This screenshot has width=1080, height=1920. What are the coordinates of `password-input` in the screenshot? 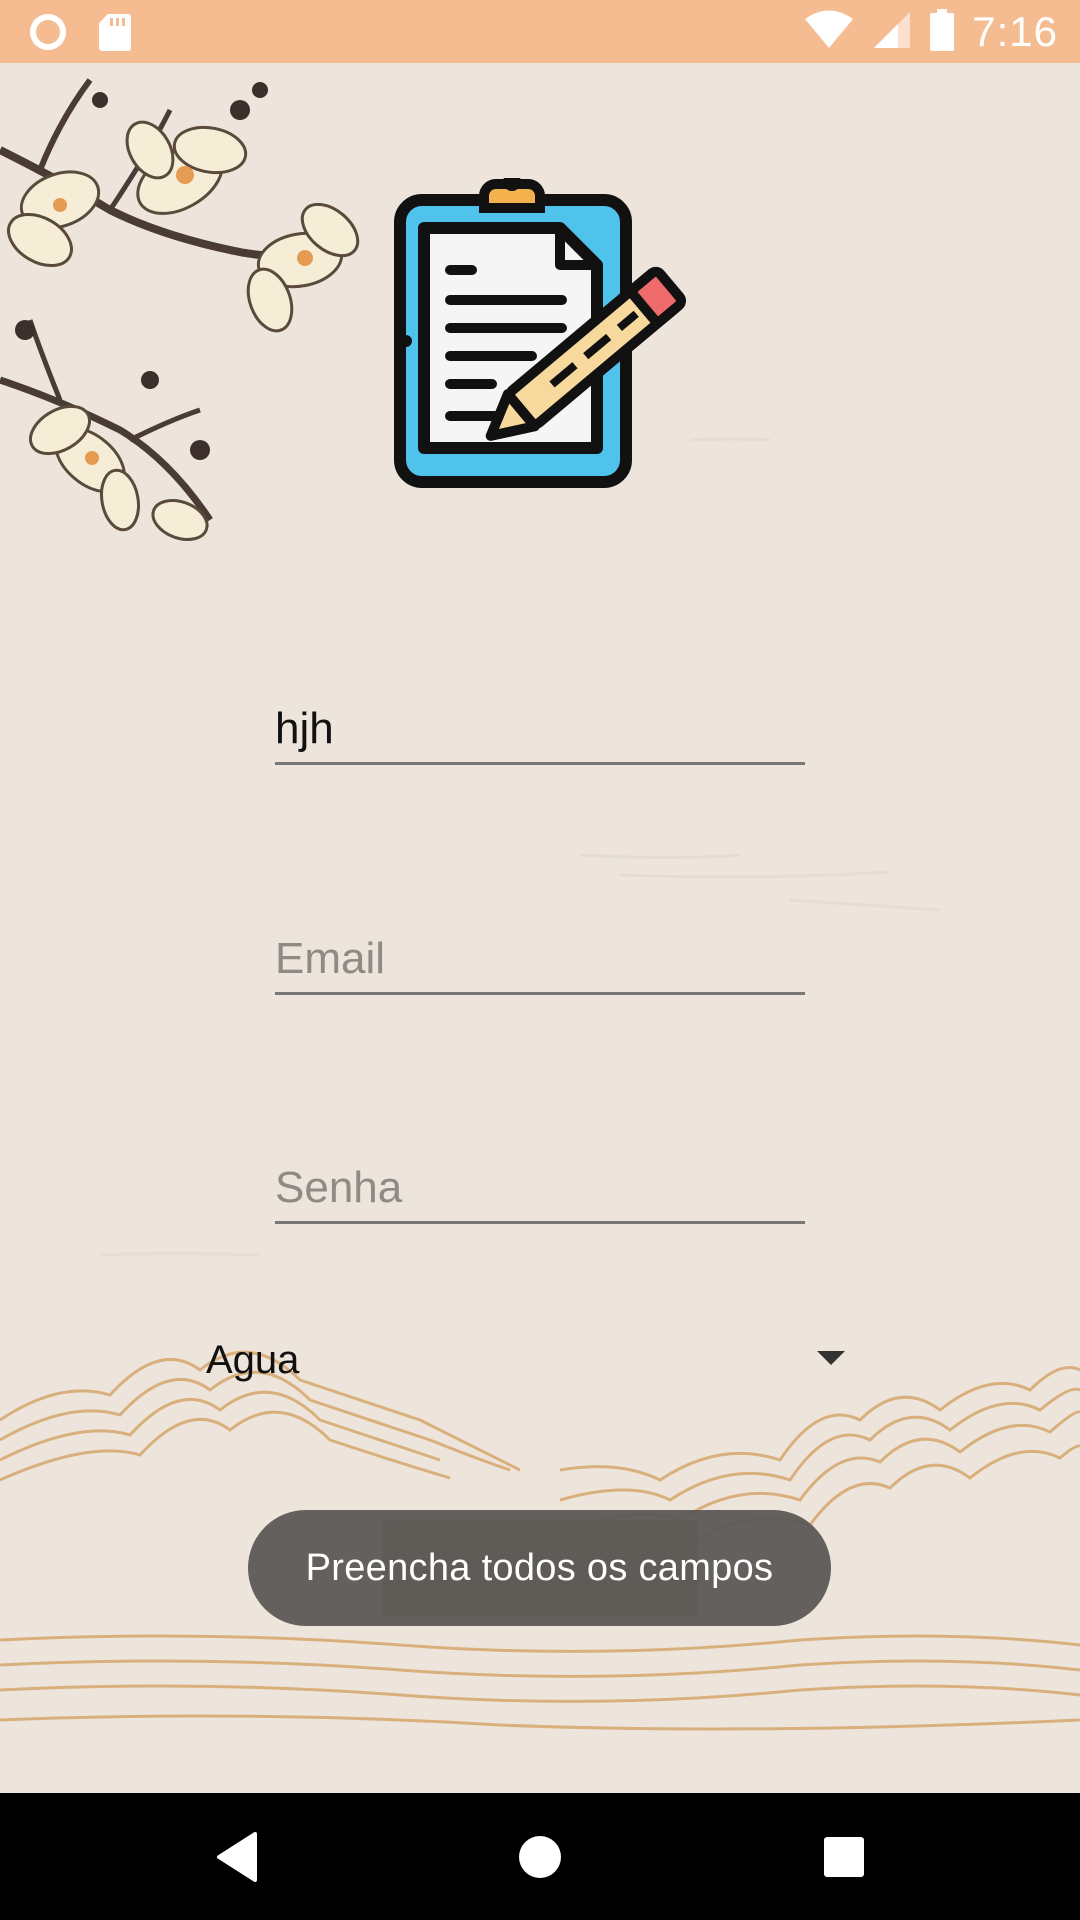 It's located at (540, 1188).